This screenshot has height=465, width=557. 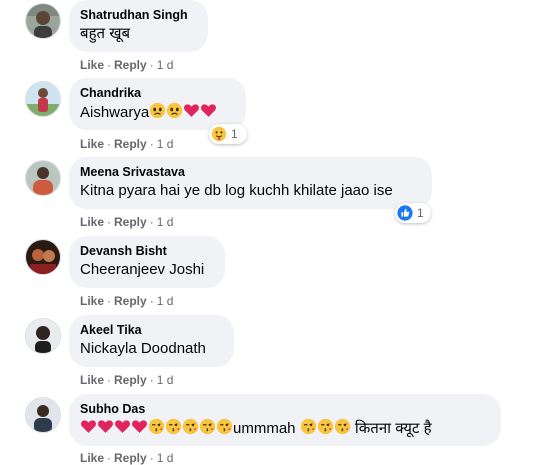 What do you see at coordinates (146, 251) in the screenshot?
I see `author-name: Devansh Bisht` at bounding box center [146, 251].